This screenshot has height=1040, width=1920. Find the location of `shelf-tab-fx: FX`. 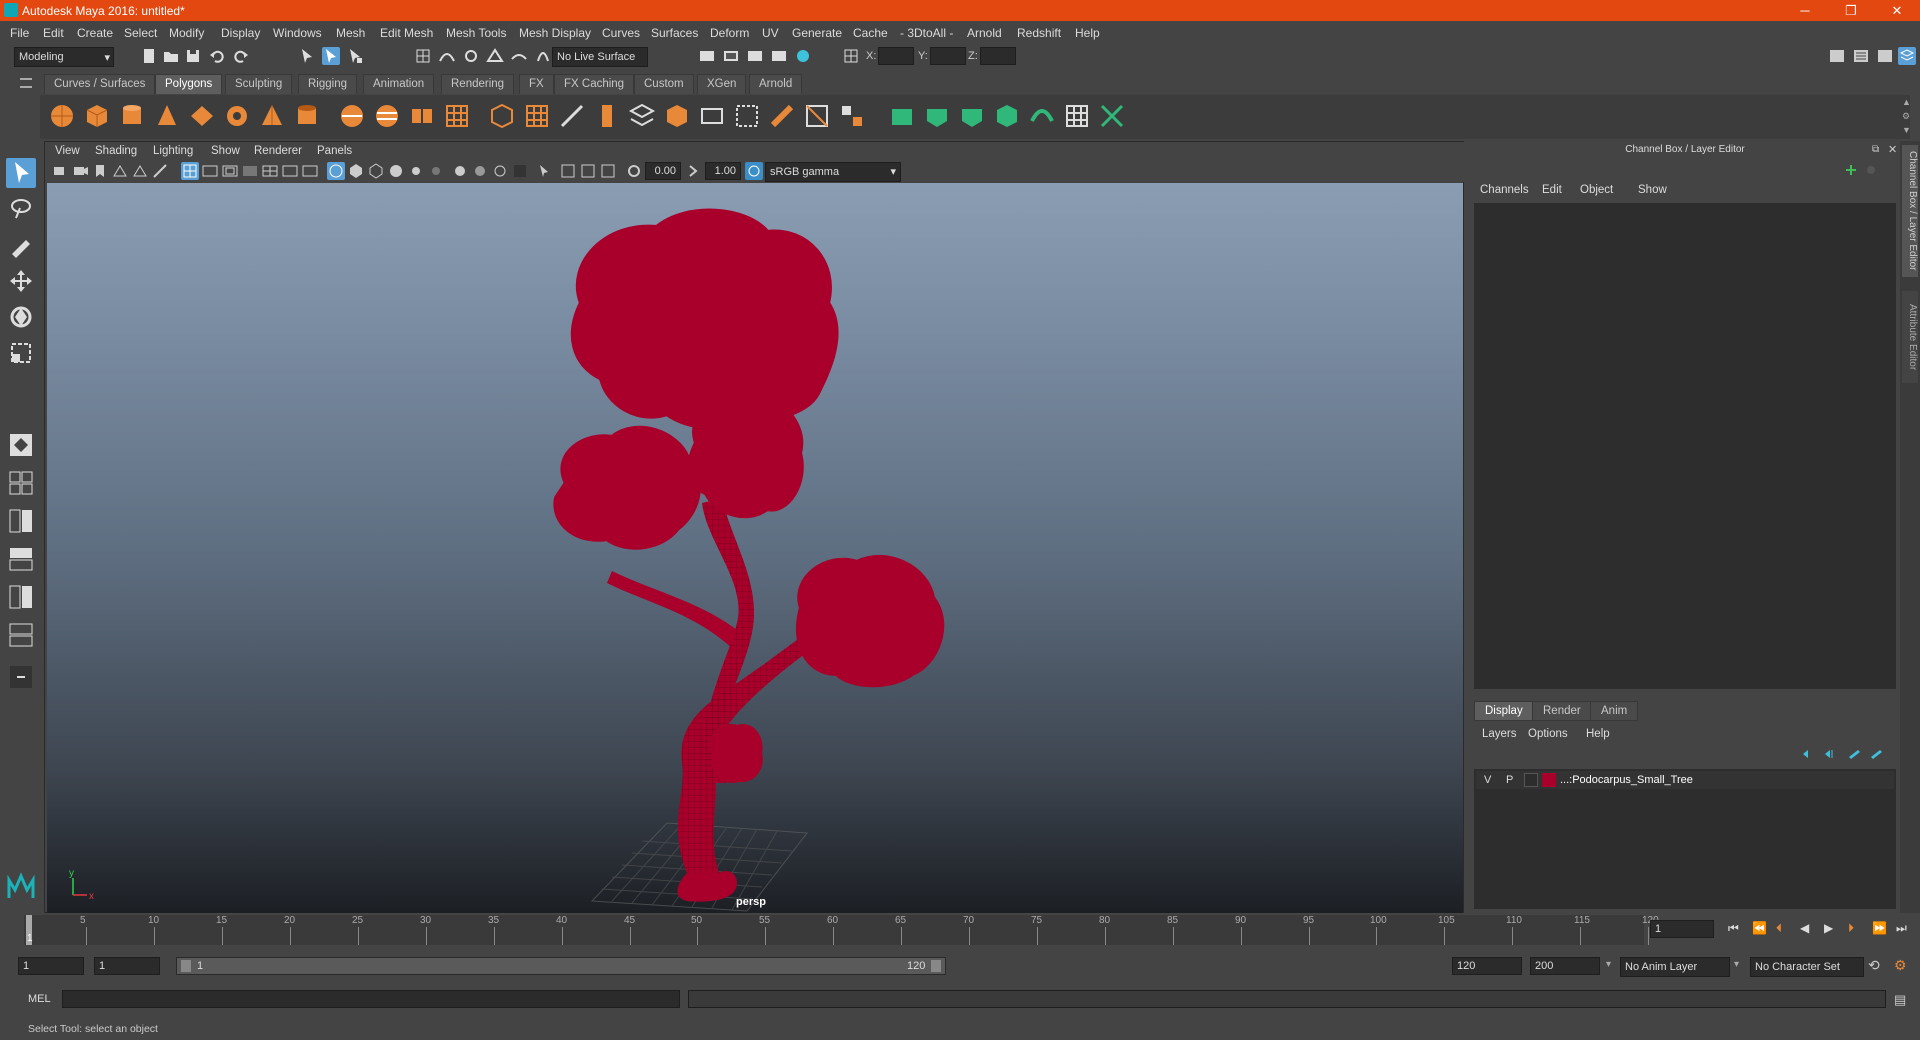

shelf-tab-fx: FX is located at coordinates (536, 84).